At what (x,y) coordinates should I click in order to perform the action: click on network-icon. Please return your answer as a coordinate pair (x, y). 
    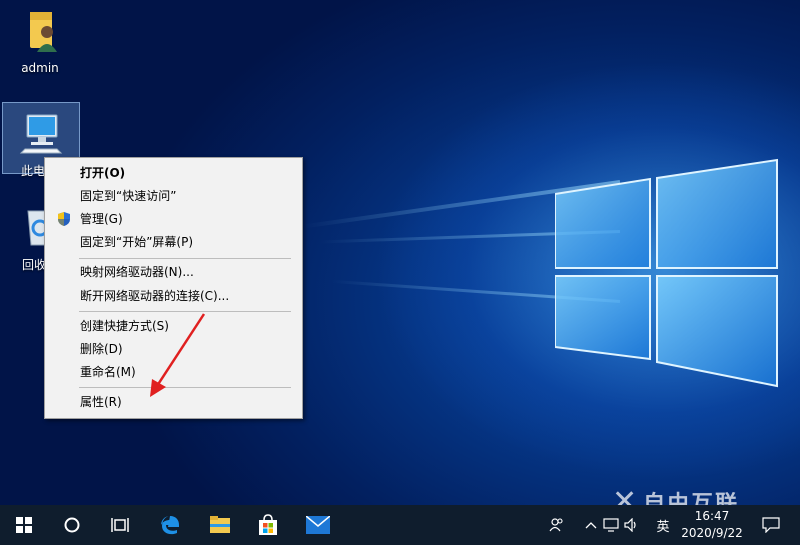
    Looking at the image, I should click on (611, 525).